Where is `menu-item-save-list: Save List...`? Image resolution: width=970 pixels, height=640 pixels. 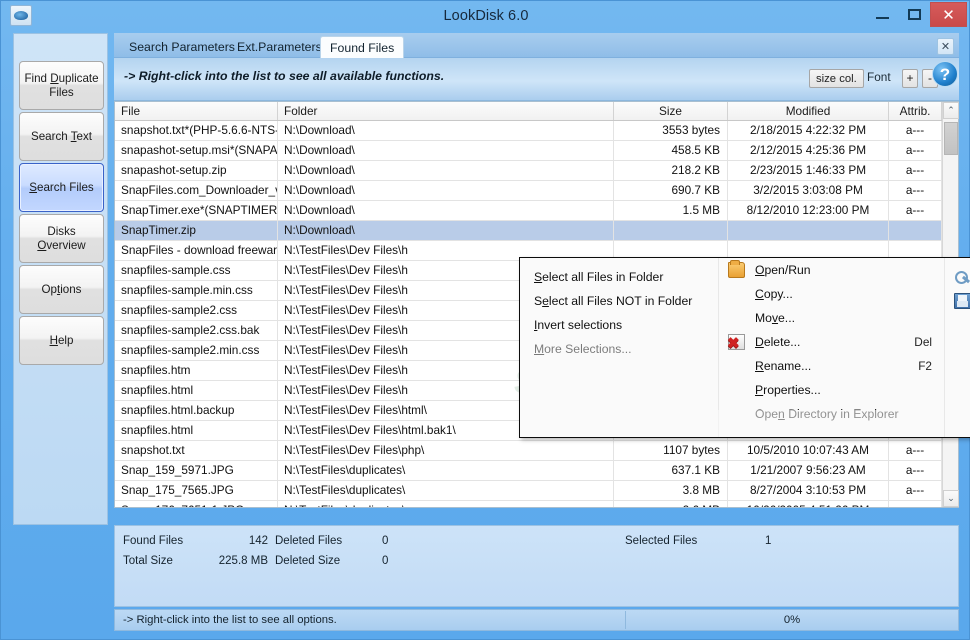
menu-item-save-list: Save List... is located at coordinates (957, 301).